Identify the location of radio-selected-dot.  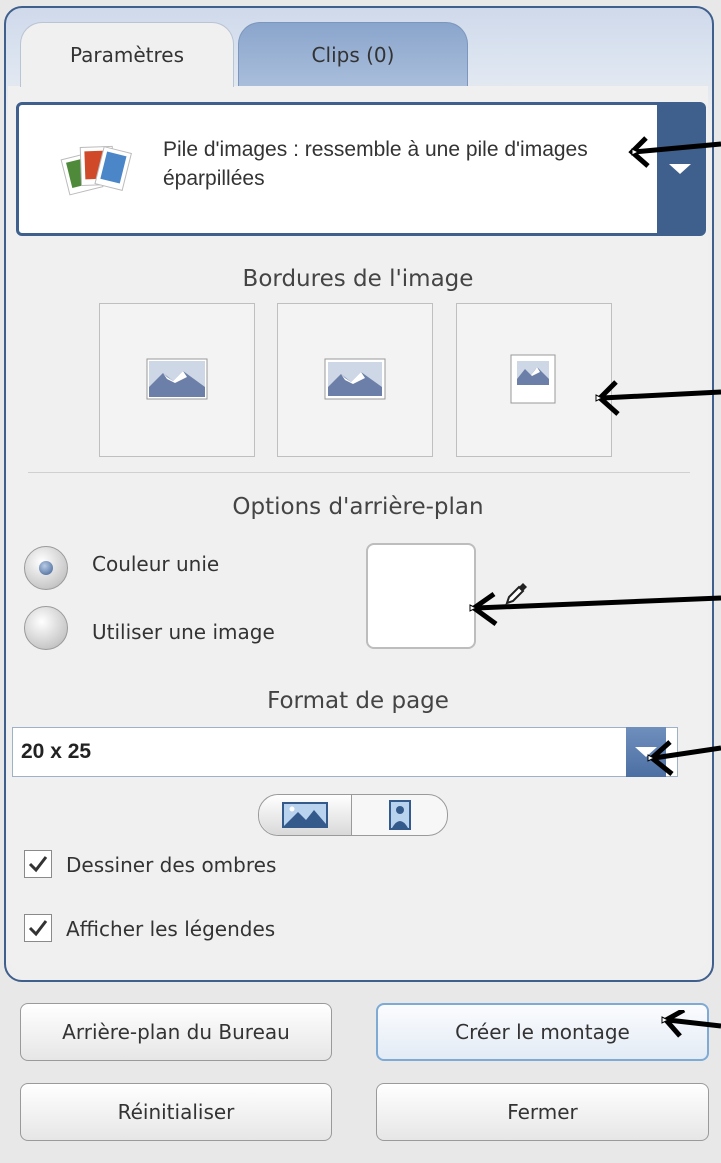
(46, 568).